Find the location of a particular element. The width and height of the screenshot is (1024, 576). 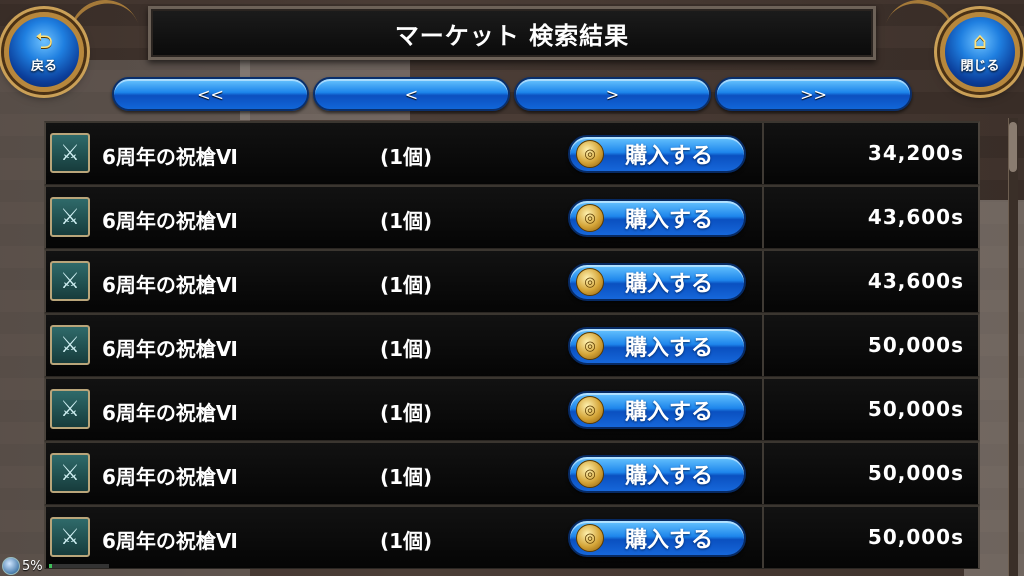

scrollbar is located at coordinates (1013, 347).